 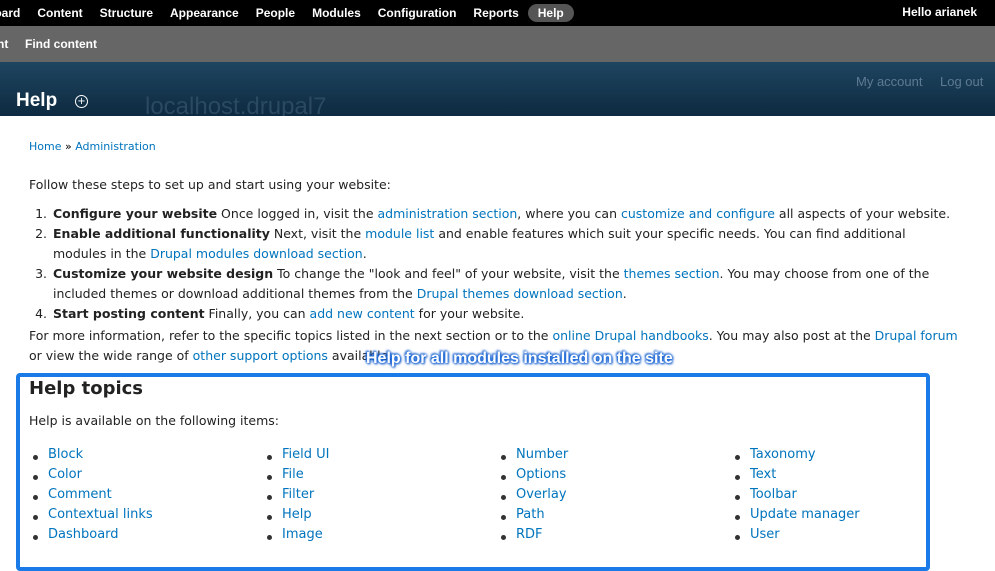 I want to click on menu-reports: Reports, so click(x=495, y=13).